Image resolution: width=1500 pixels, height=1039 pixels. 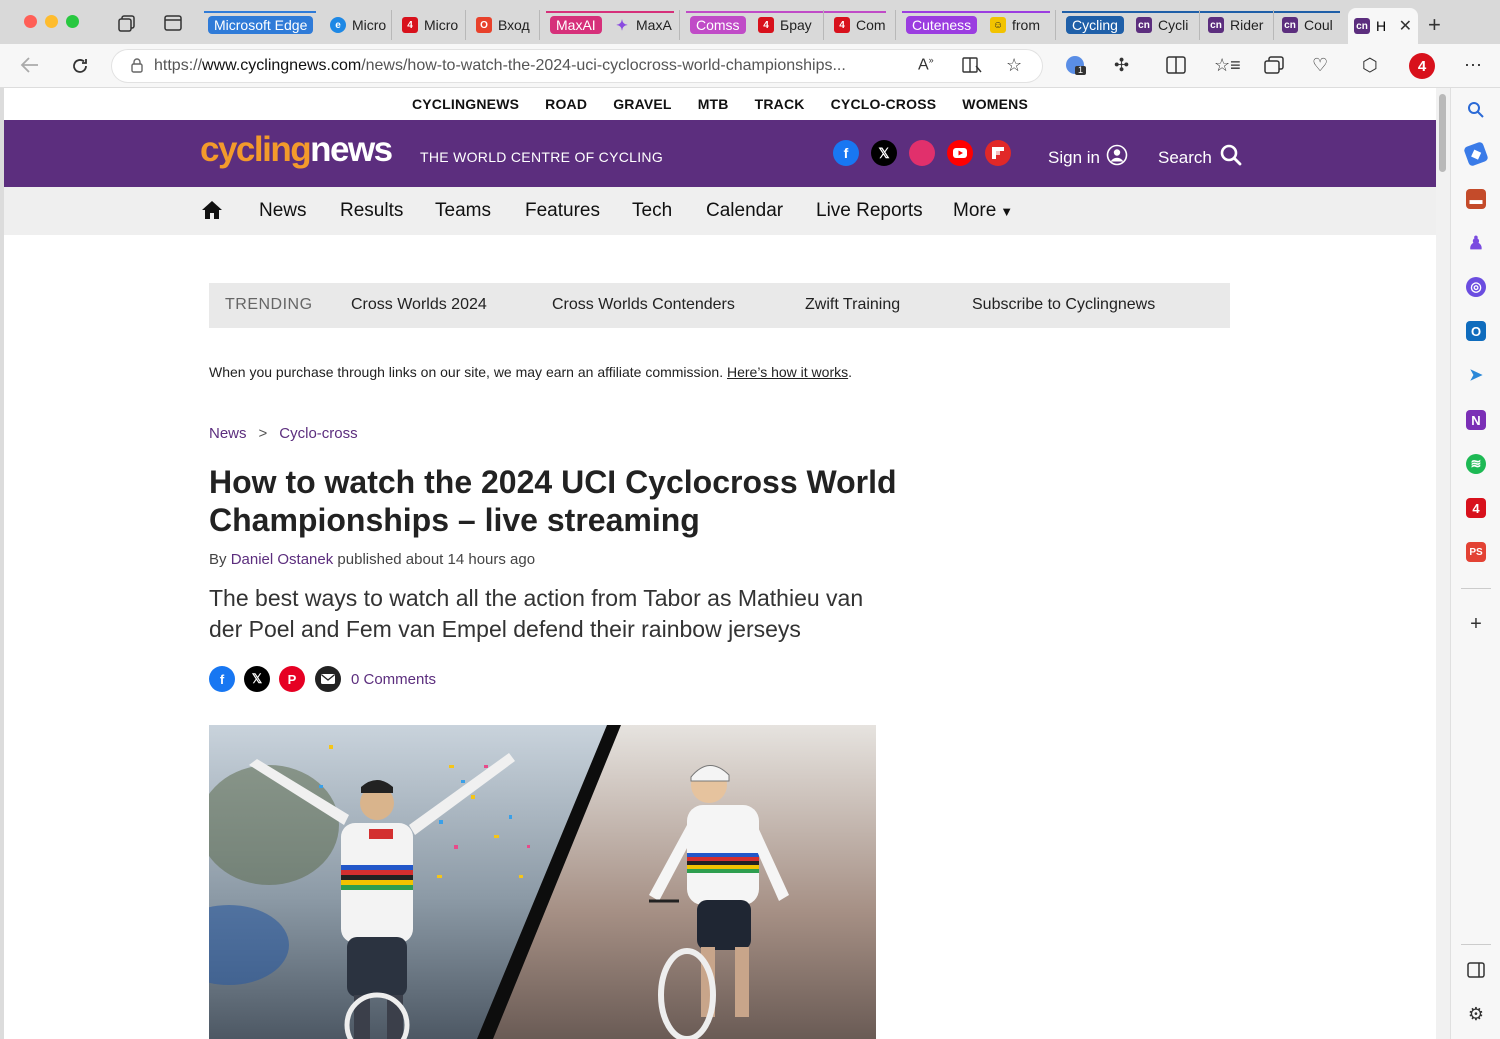 I want to click on header-search-button: Search, so click(x=1200, y=157).